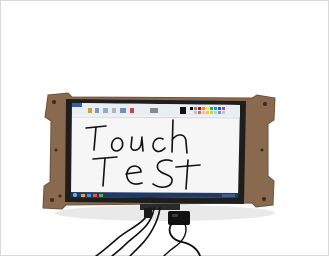  What do you see at coordinates (75, 195) in the screenshot?
I see `start-button-icon` at bounding box center [75, 195].